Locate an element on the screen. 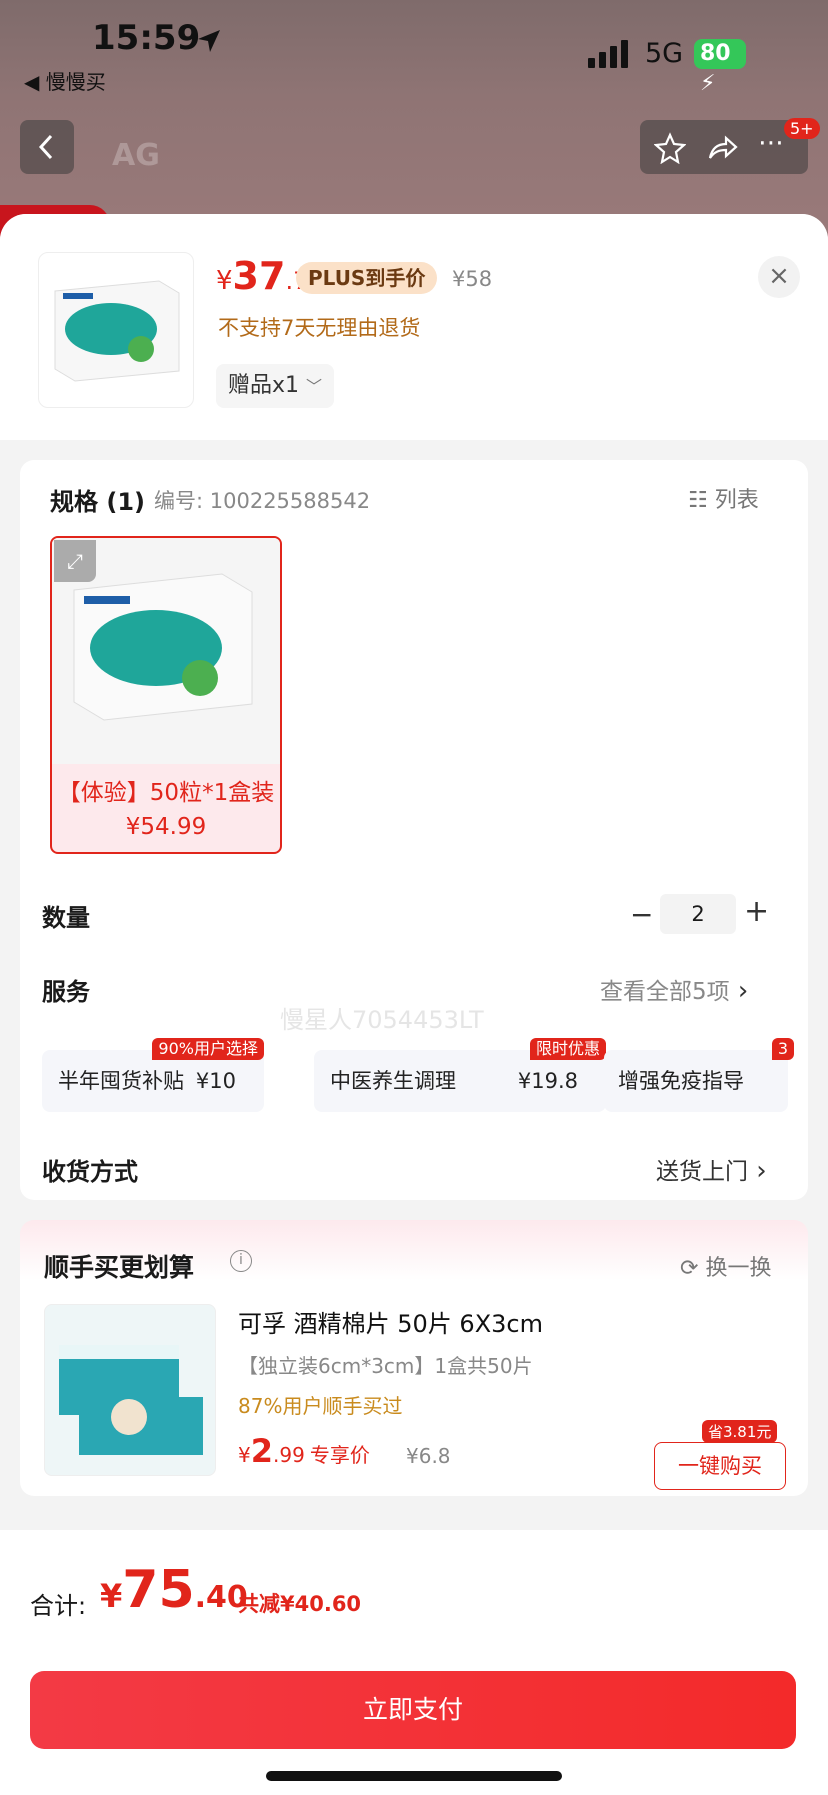 Image resolution: width=828 pixels, height=1795 pixels. location-arrow-icon is located at coordinates (209, 41).